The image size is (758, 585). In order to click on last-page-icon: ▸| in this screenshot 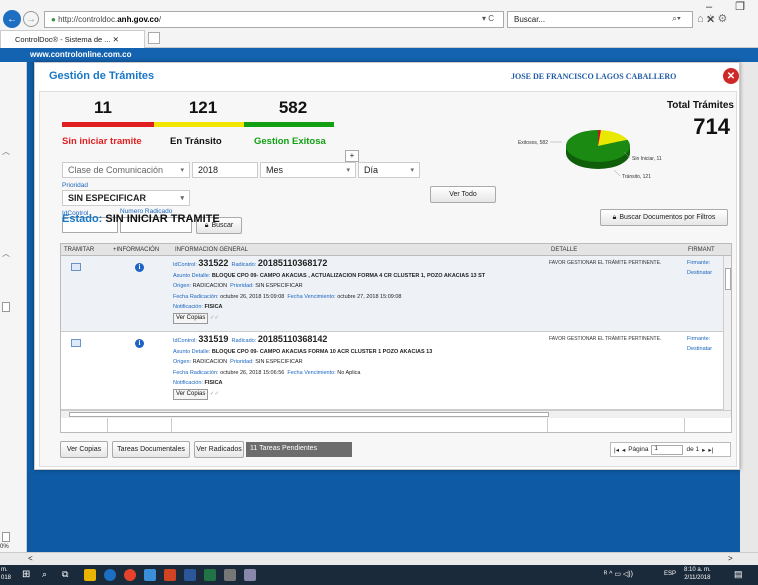, I will do `click(710, 450)`.